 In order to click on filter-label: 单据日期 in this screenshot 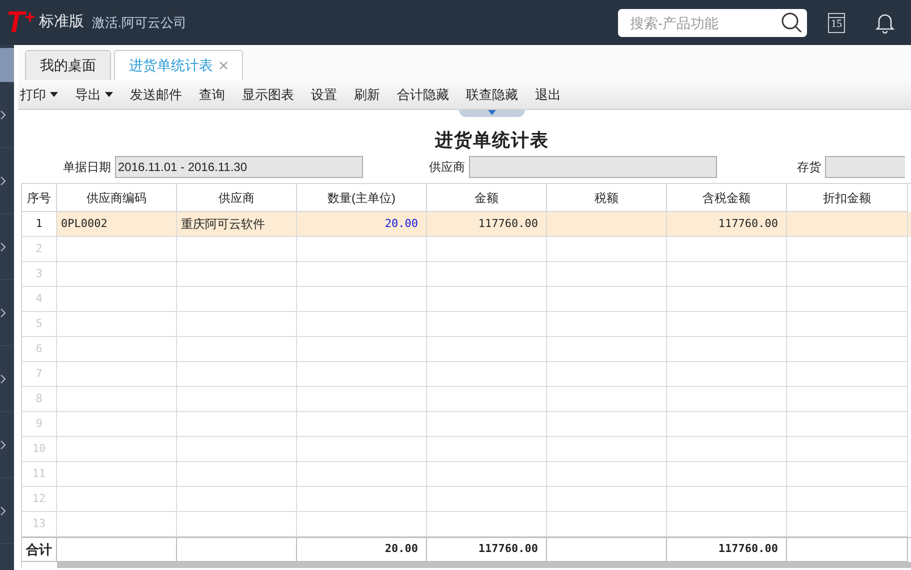, I will do `click(87, 167)`.